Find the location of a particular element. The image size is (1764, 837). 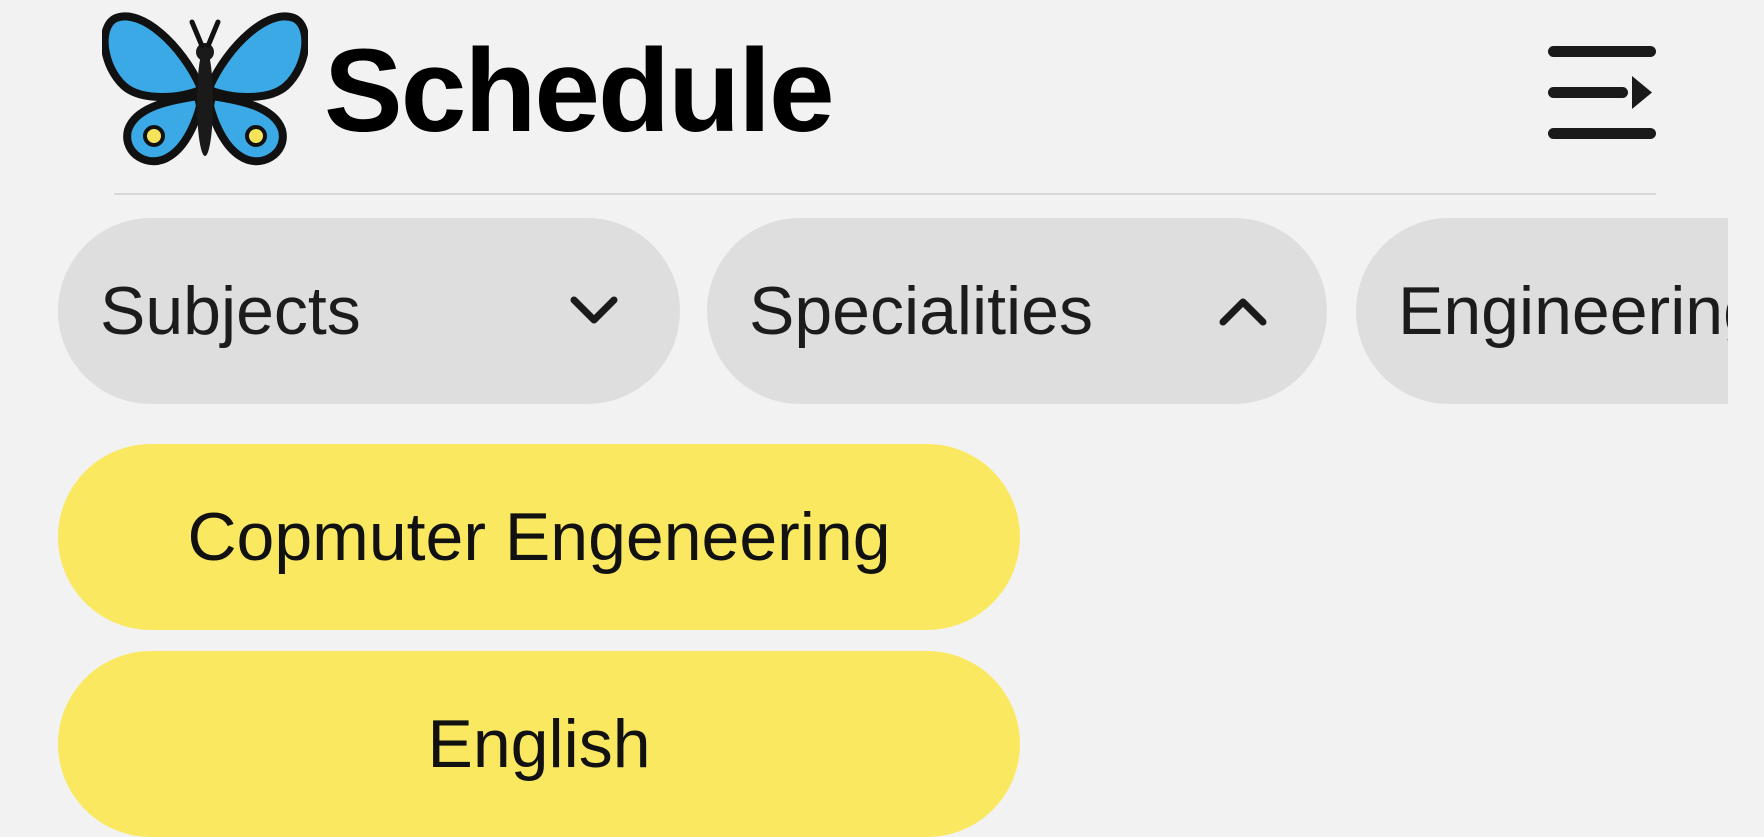

menu-collapse-icon is located at coordinates (1602, 92).